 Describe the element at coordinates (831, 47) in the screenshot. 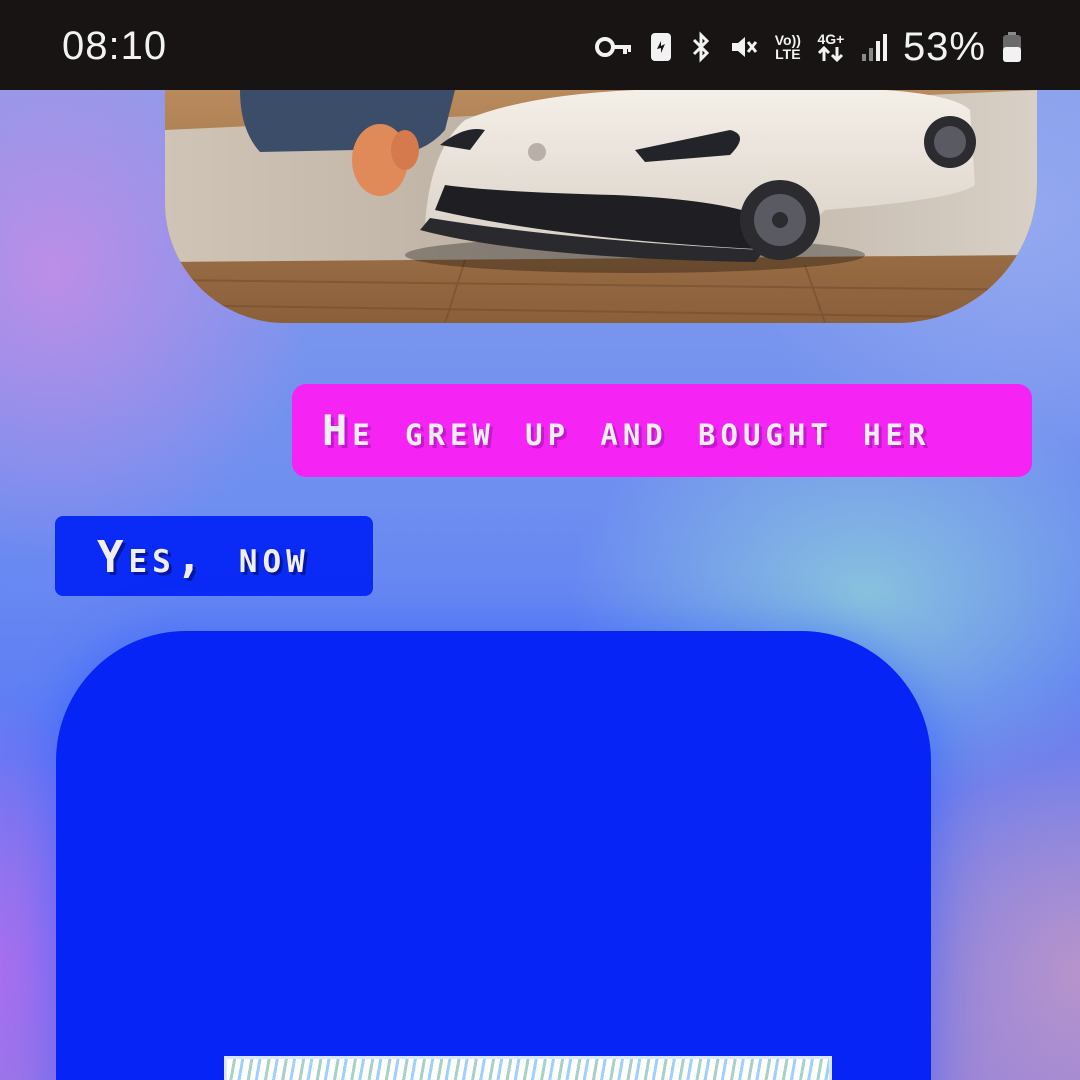

I see `4g-data-icon: 4G+` at that location.